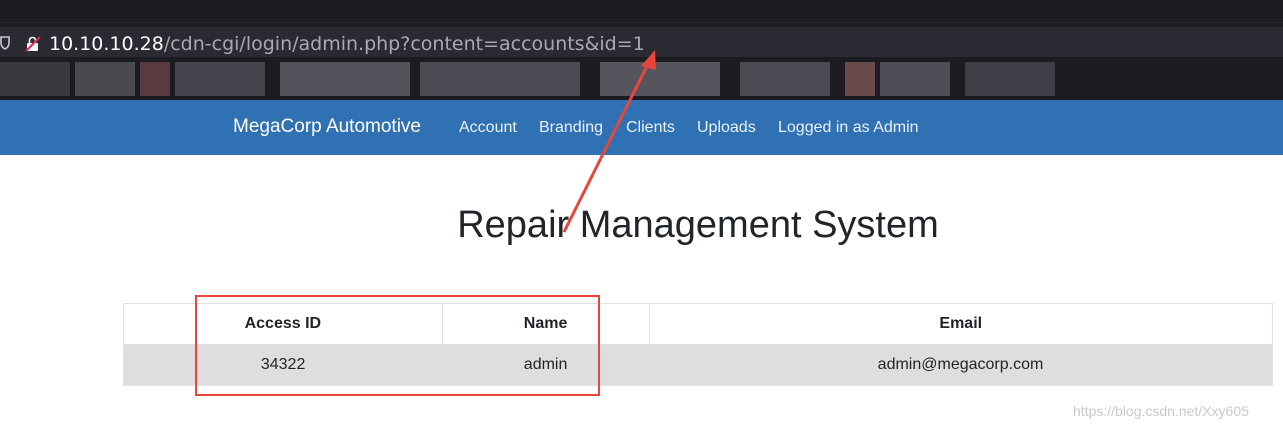 The width and height of the screenshot is (1283, 431). What do you see at coordinates (641, 11) in the screenshot?
I see `browser-tab-strip` at bounding box center [641, 11].